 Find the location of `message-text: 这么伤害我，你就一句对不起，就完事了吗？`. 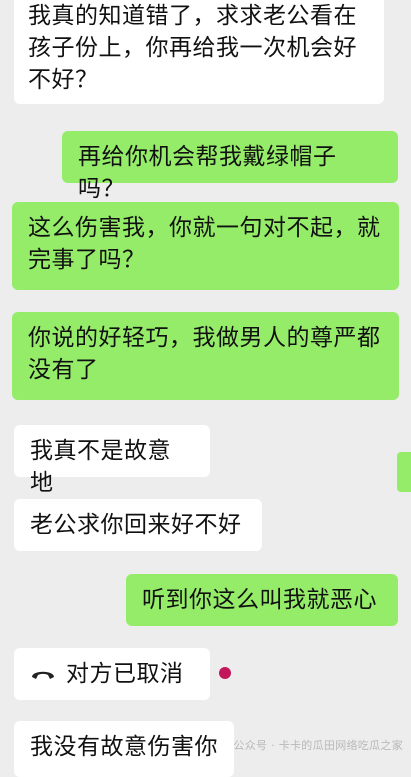

message-text: 这么伤害我，你就一句对不起，就完事了吗？ is located at coordinates (204, 244).